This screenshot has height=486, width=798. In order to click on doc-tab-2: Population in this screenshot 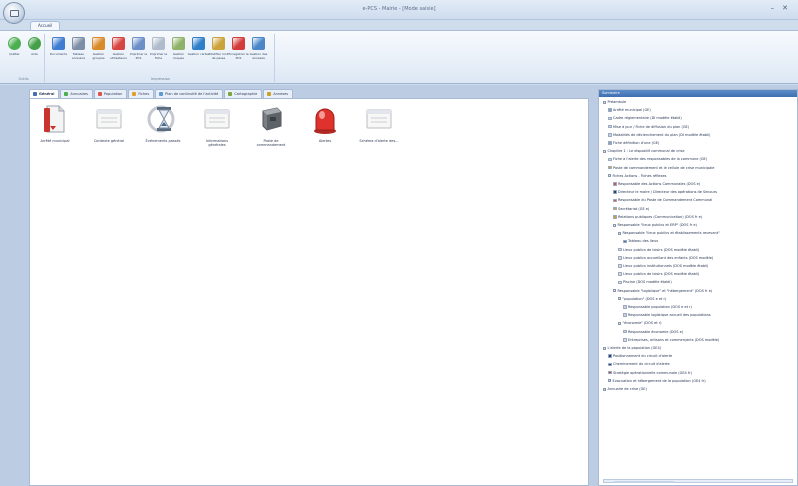, I will do `click(110, 93)`.